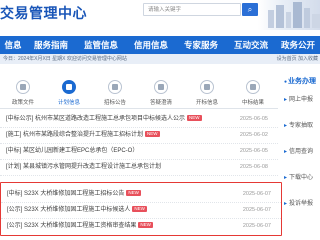 The width and height of the screenshot is (320, 240). Describe the element at coordinates (253, 167) in the screenshot. I see `list-item-date: 2025-06-08` at that location.